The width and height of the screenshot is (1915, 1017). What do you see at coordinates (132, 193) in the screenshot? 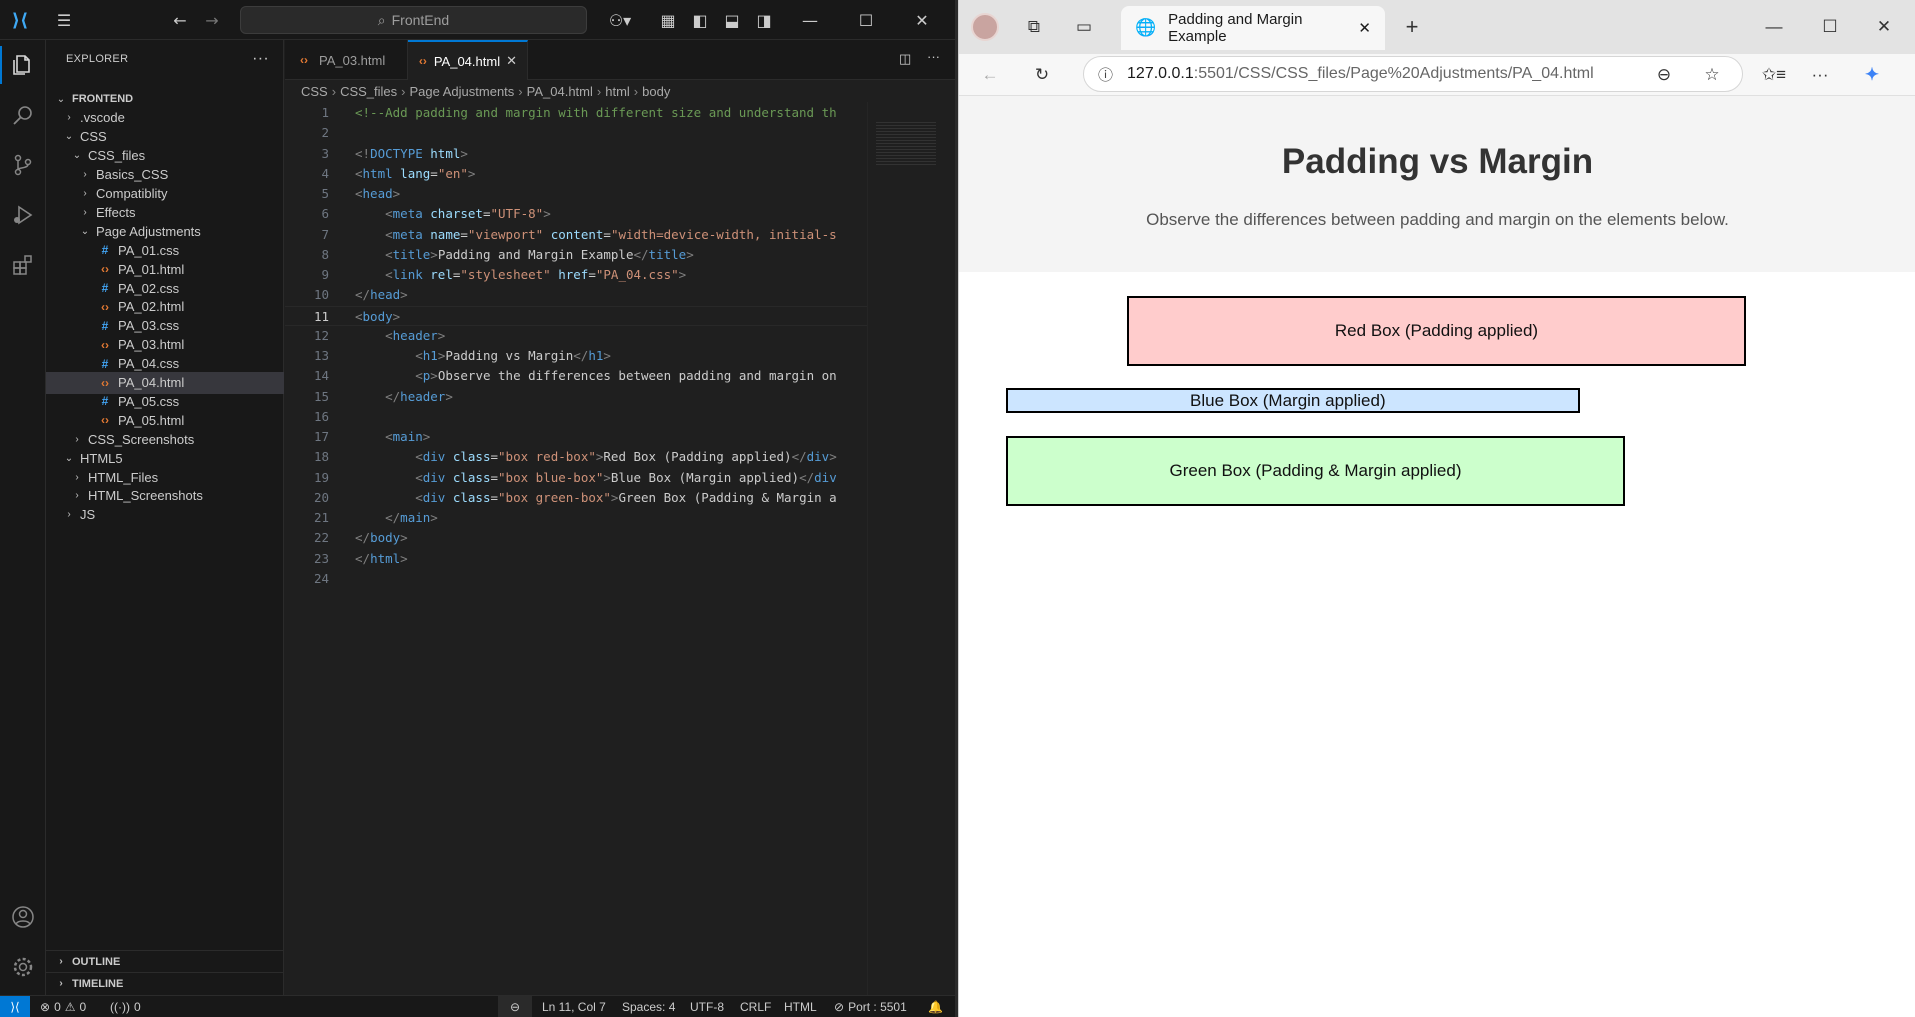
I see `tree-item-label: Compatiblity` at bounding box center [132, 193].